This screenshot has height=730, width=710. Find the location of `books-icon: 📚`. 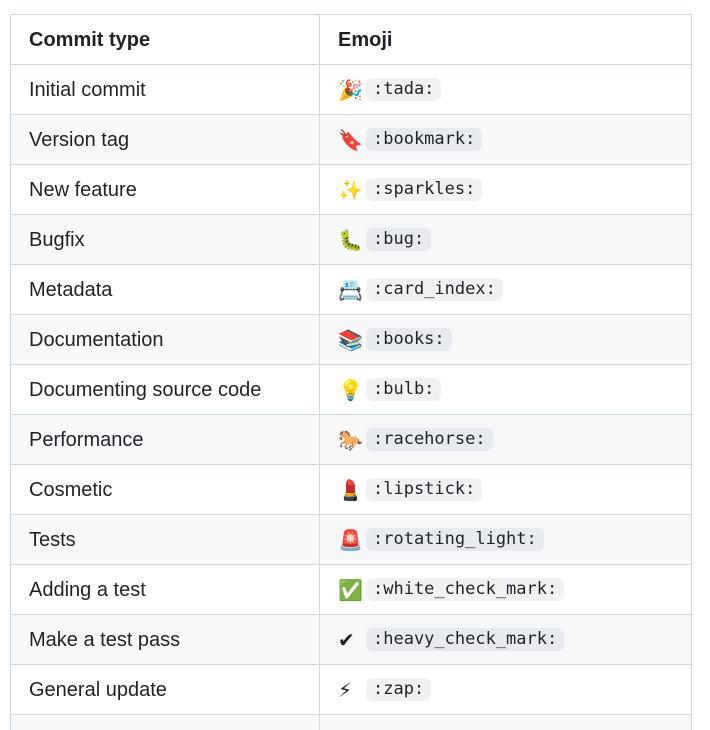

books-icon: 📚 is located at coordinates (350, 339).